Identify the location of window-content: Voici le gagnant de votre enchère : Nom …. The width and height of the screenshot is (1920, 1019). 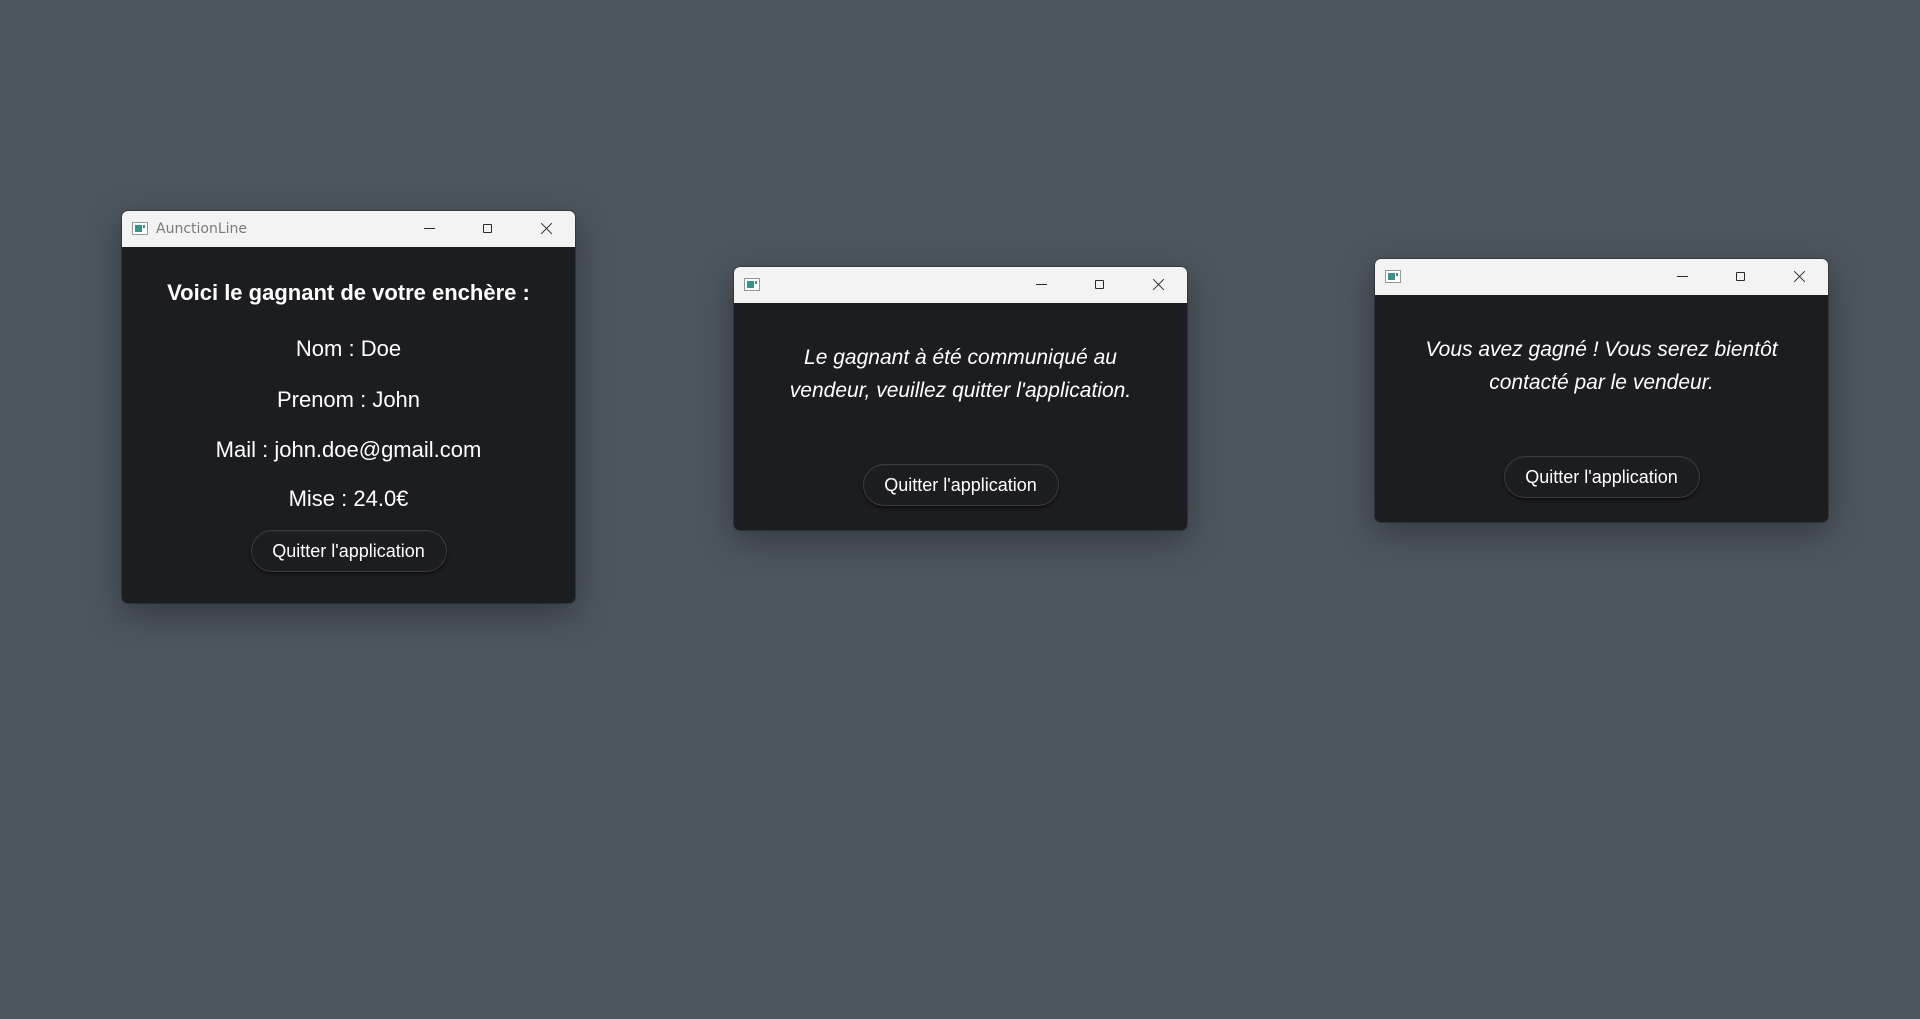
(348, 425).